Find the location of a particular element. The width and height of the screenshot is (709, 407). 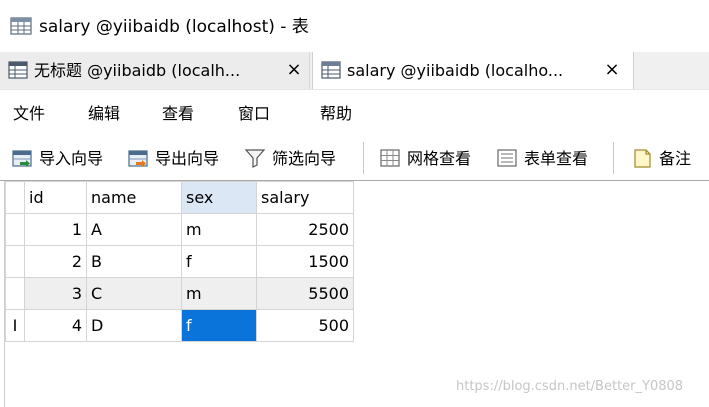

cell-id: 3 is located at coordinates (55, 293).